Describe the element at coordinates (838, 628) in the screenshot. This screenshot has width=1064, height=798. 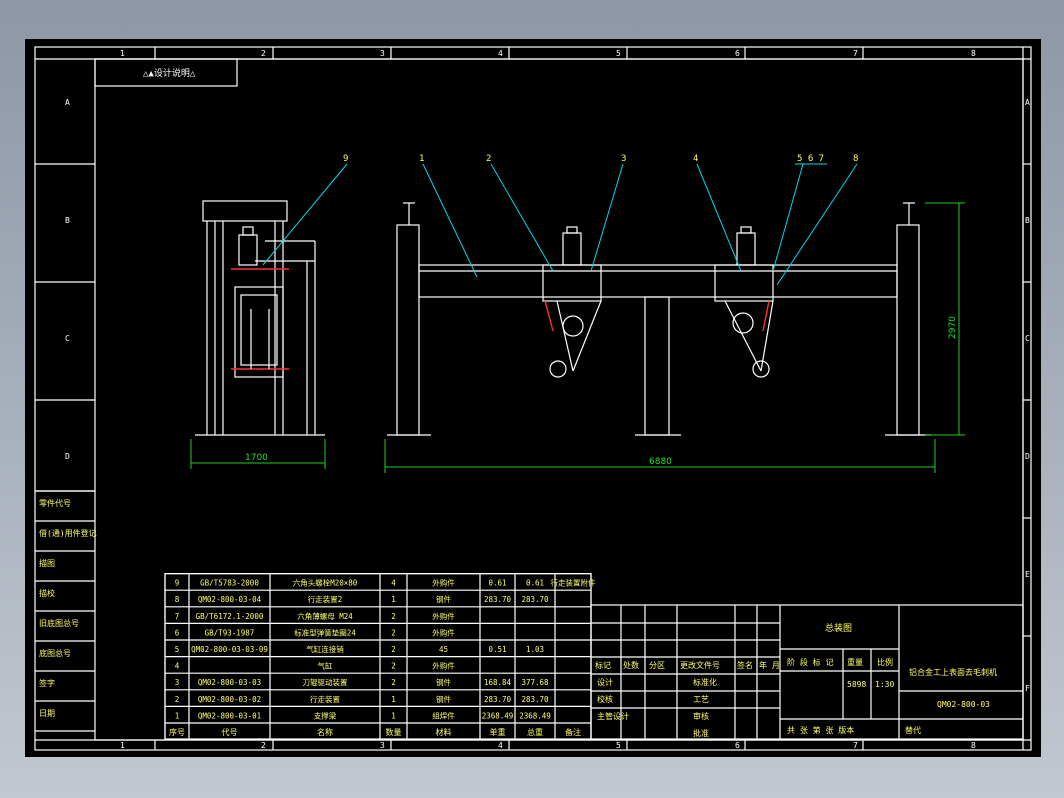
I see `drawing-name: 总装图` at that location.